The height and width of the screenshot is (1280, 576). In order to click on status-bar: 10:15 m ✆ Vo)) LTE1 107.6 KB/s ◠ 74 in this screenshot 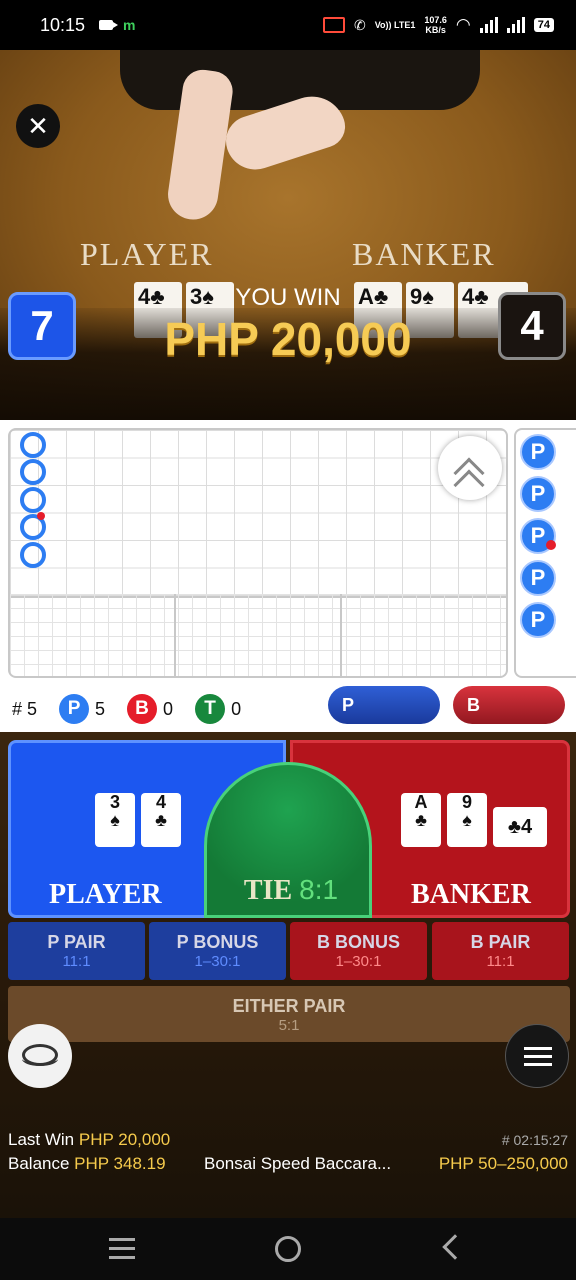, I will do `click(288, 25)`.